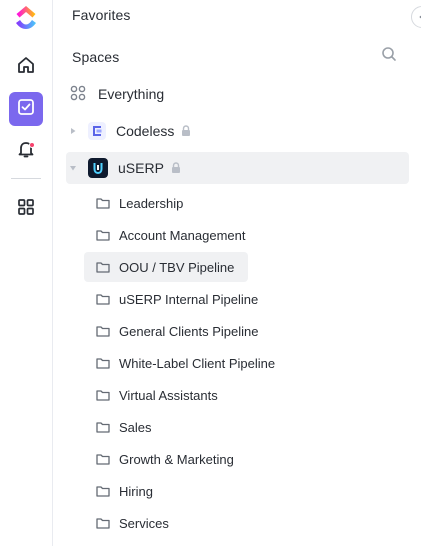 This screenshot has height=546, width=421. I want to click on home-icon, so click(26, 67).